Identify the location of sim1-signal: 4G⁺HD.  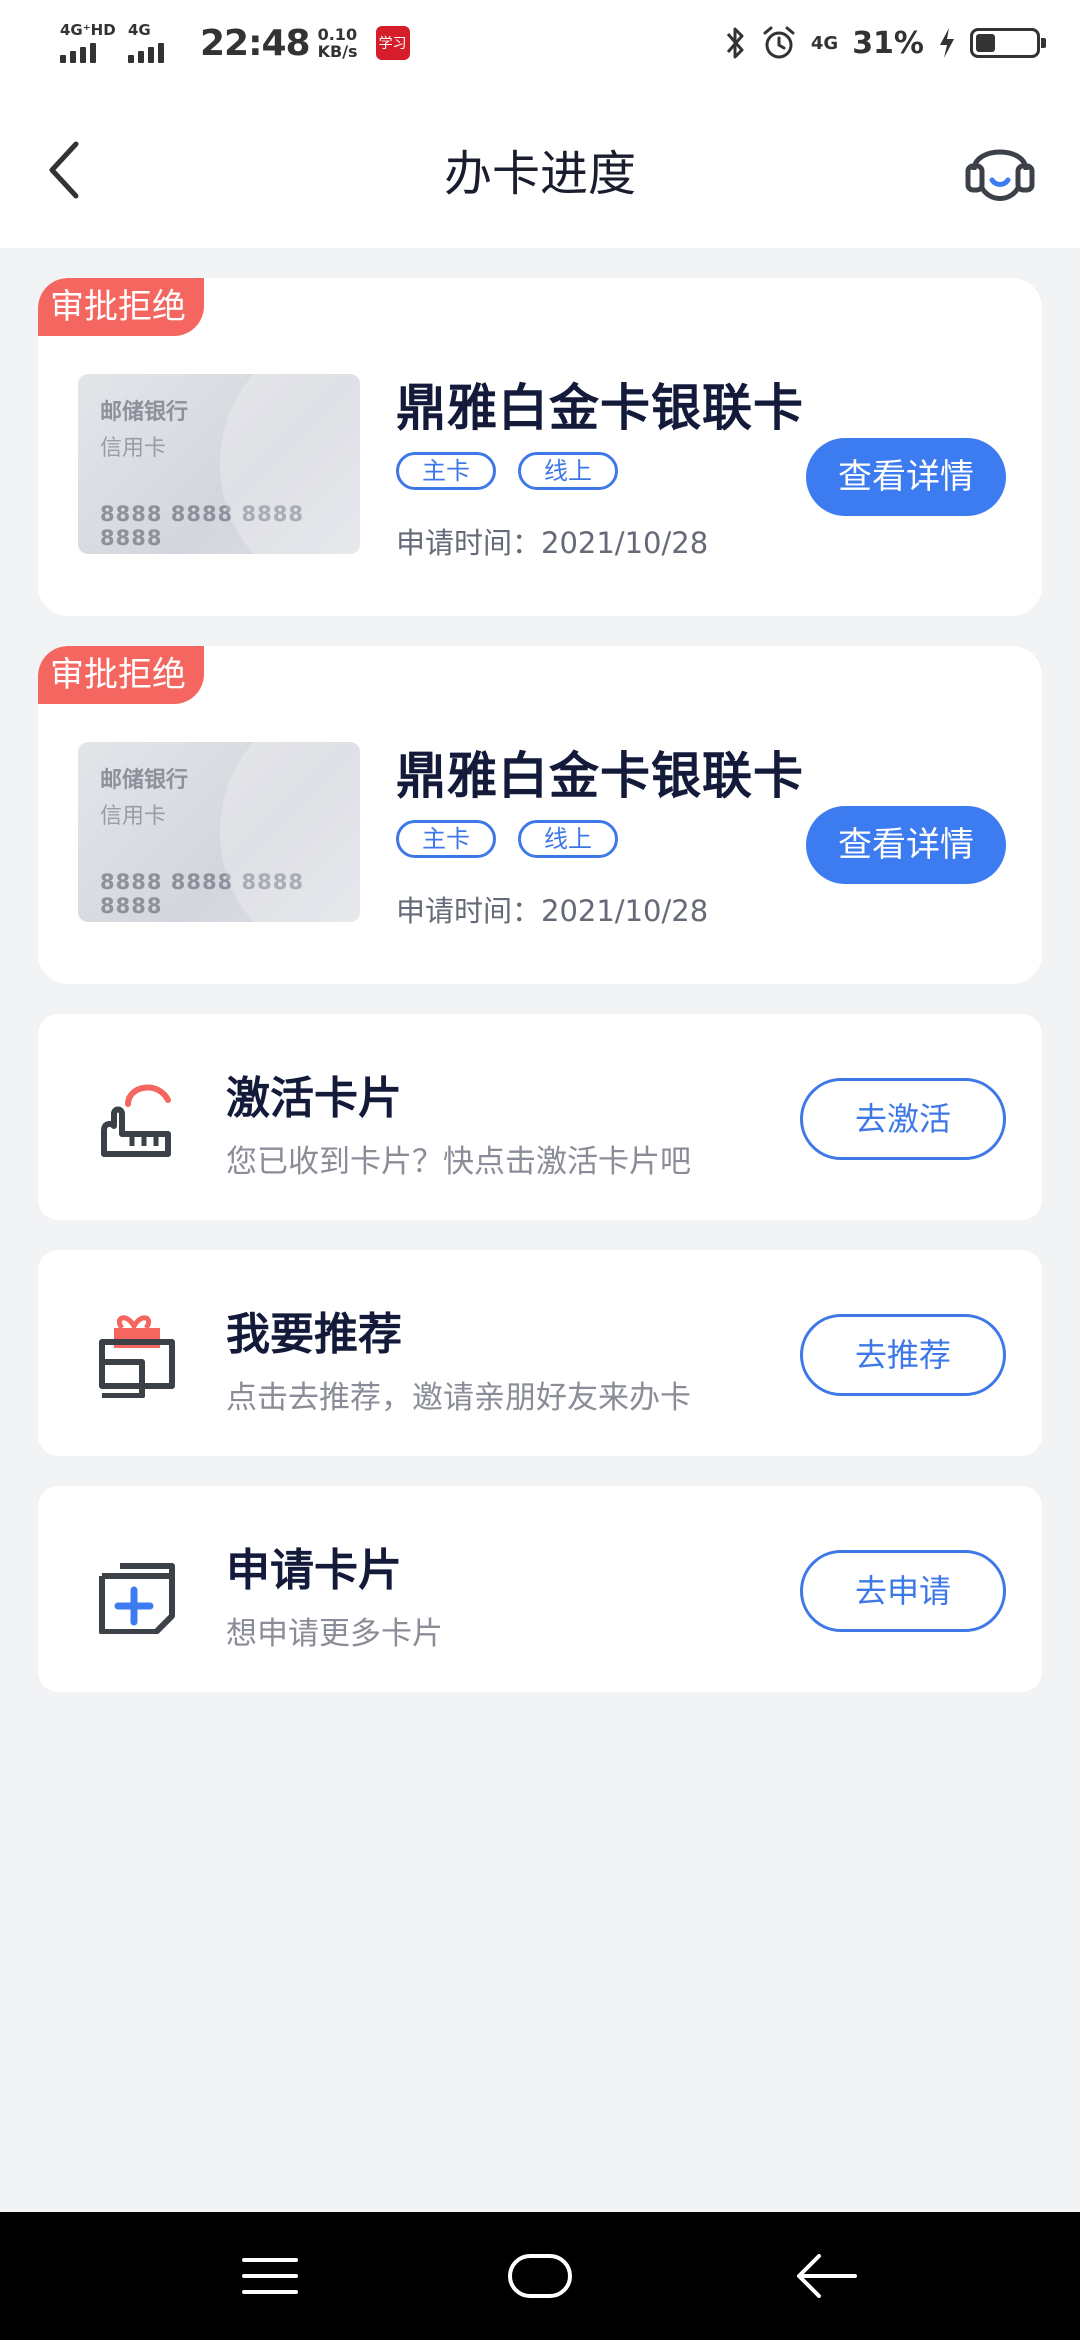
(89, 43).